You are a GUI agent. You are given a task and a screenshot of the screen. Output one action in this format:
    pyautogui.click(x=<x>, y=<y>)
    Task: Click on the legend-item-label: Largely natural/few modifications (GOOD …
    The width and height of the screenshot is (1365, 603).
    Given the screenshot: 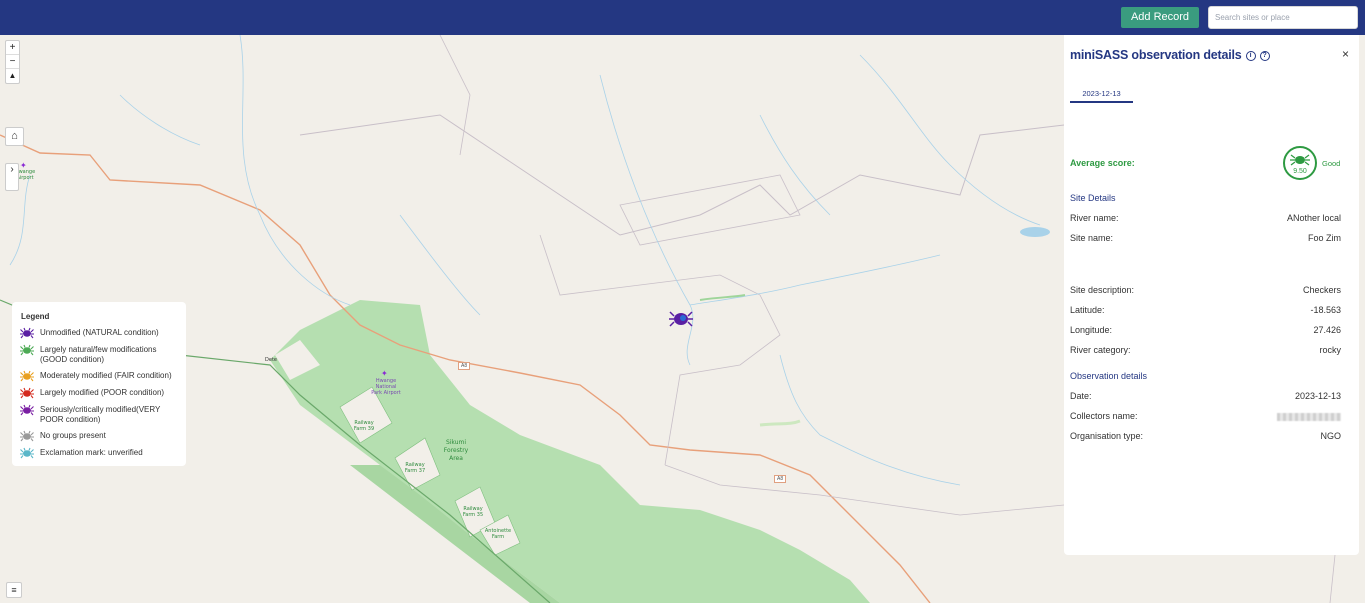 What is the action you would take?
    pyautogui.click(x=98, y=354)
    